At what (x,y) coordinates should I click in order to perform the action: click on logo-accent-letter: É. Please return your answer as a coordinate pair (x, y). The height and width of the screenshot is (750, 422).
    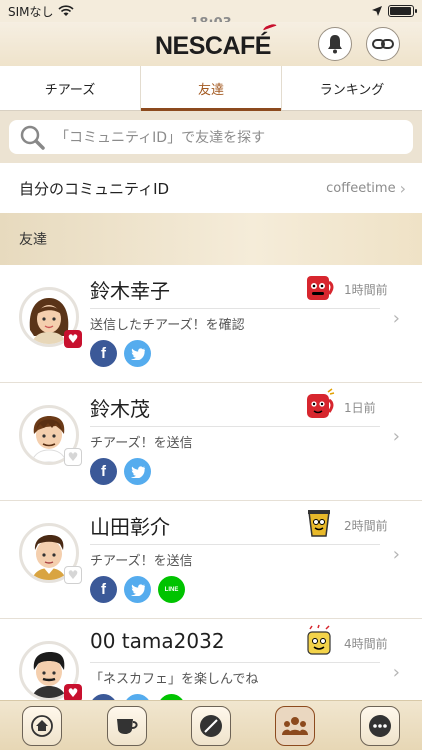
    Looking at the image, I should click on (263, 46).